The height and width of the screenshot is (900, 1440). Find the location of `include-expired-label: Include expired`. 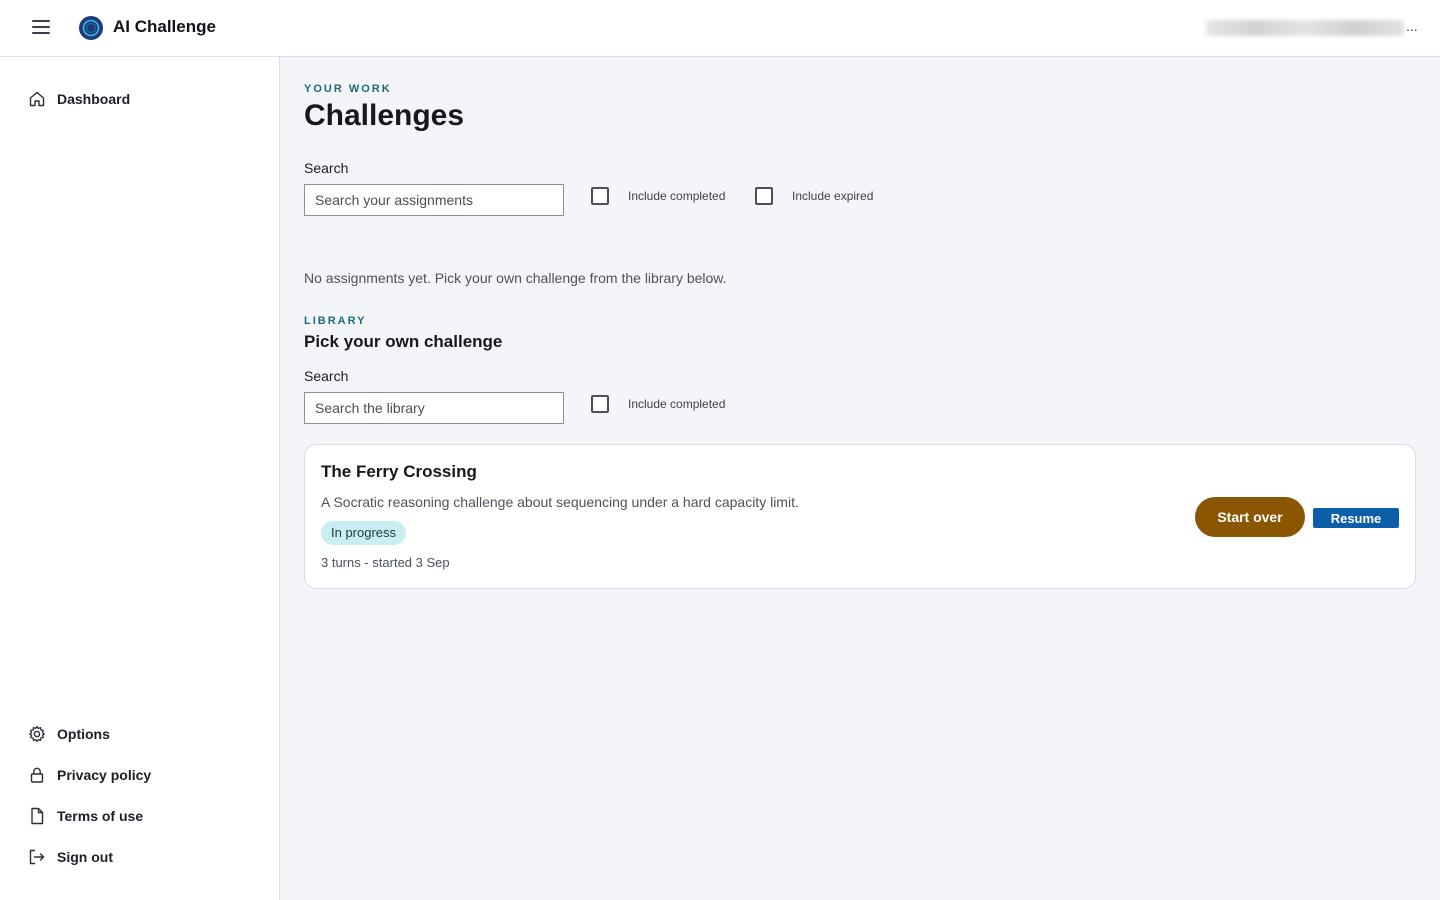

include-expired-label: Include expired is located at coordinates (832, 196).